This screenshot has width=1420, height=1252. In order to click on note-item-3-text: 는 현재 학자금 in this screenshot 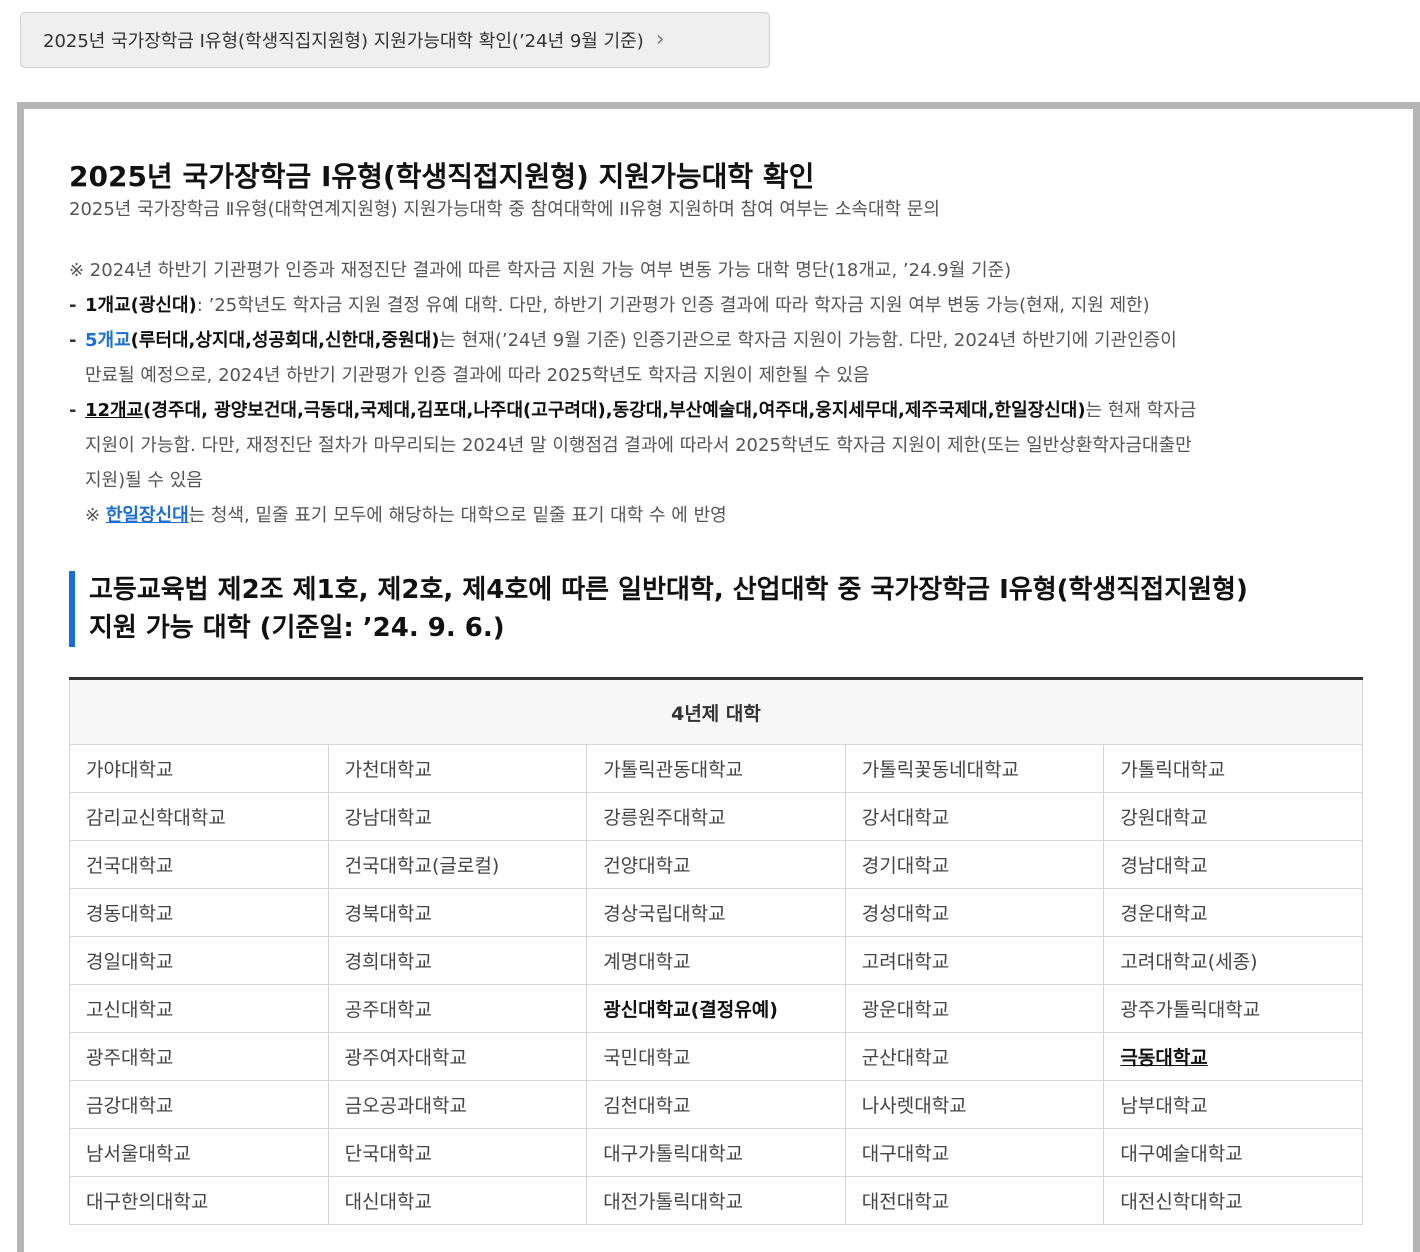, I will do `click(1141, 410)`.